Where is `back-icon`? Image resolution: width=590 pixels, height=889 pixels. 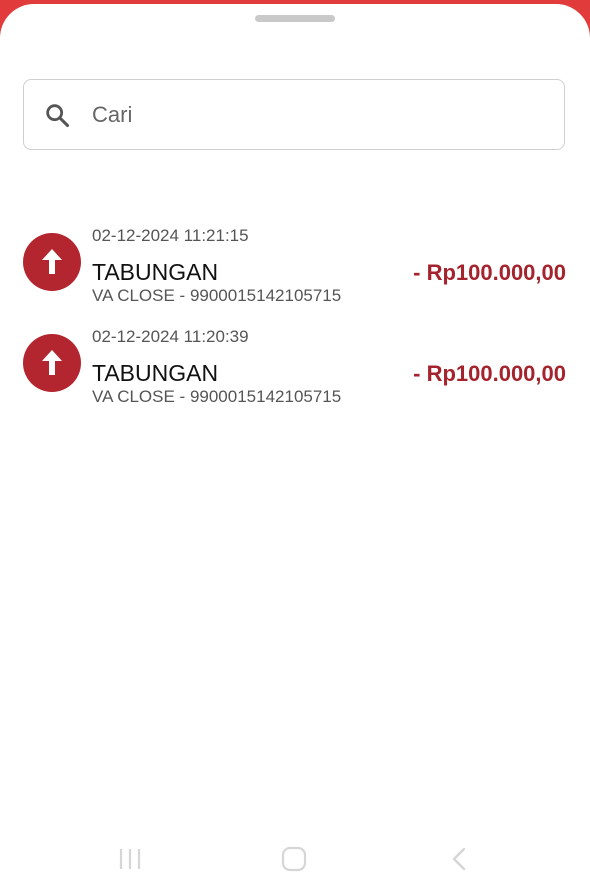 back-icon is located at coordinates (459, 859).